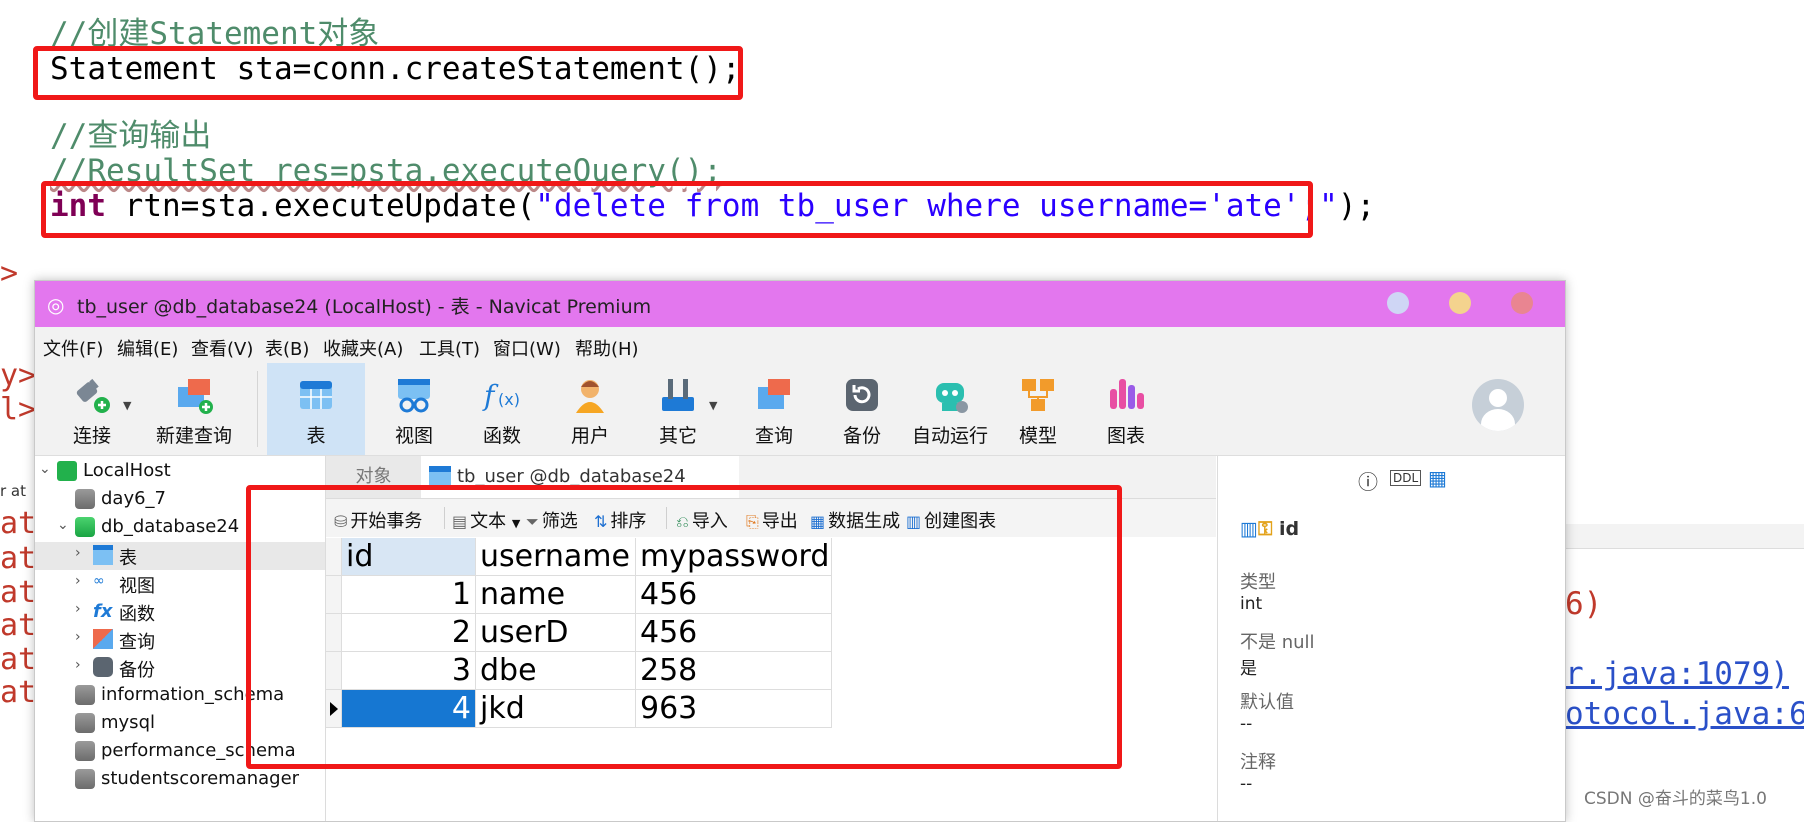  I want to click on toolbar-backup-button: 备份, so click(862, 409).